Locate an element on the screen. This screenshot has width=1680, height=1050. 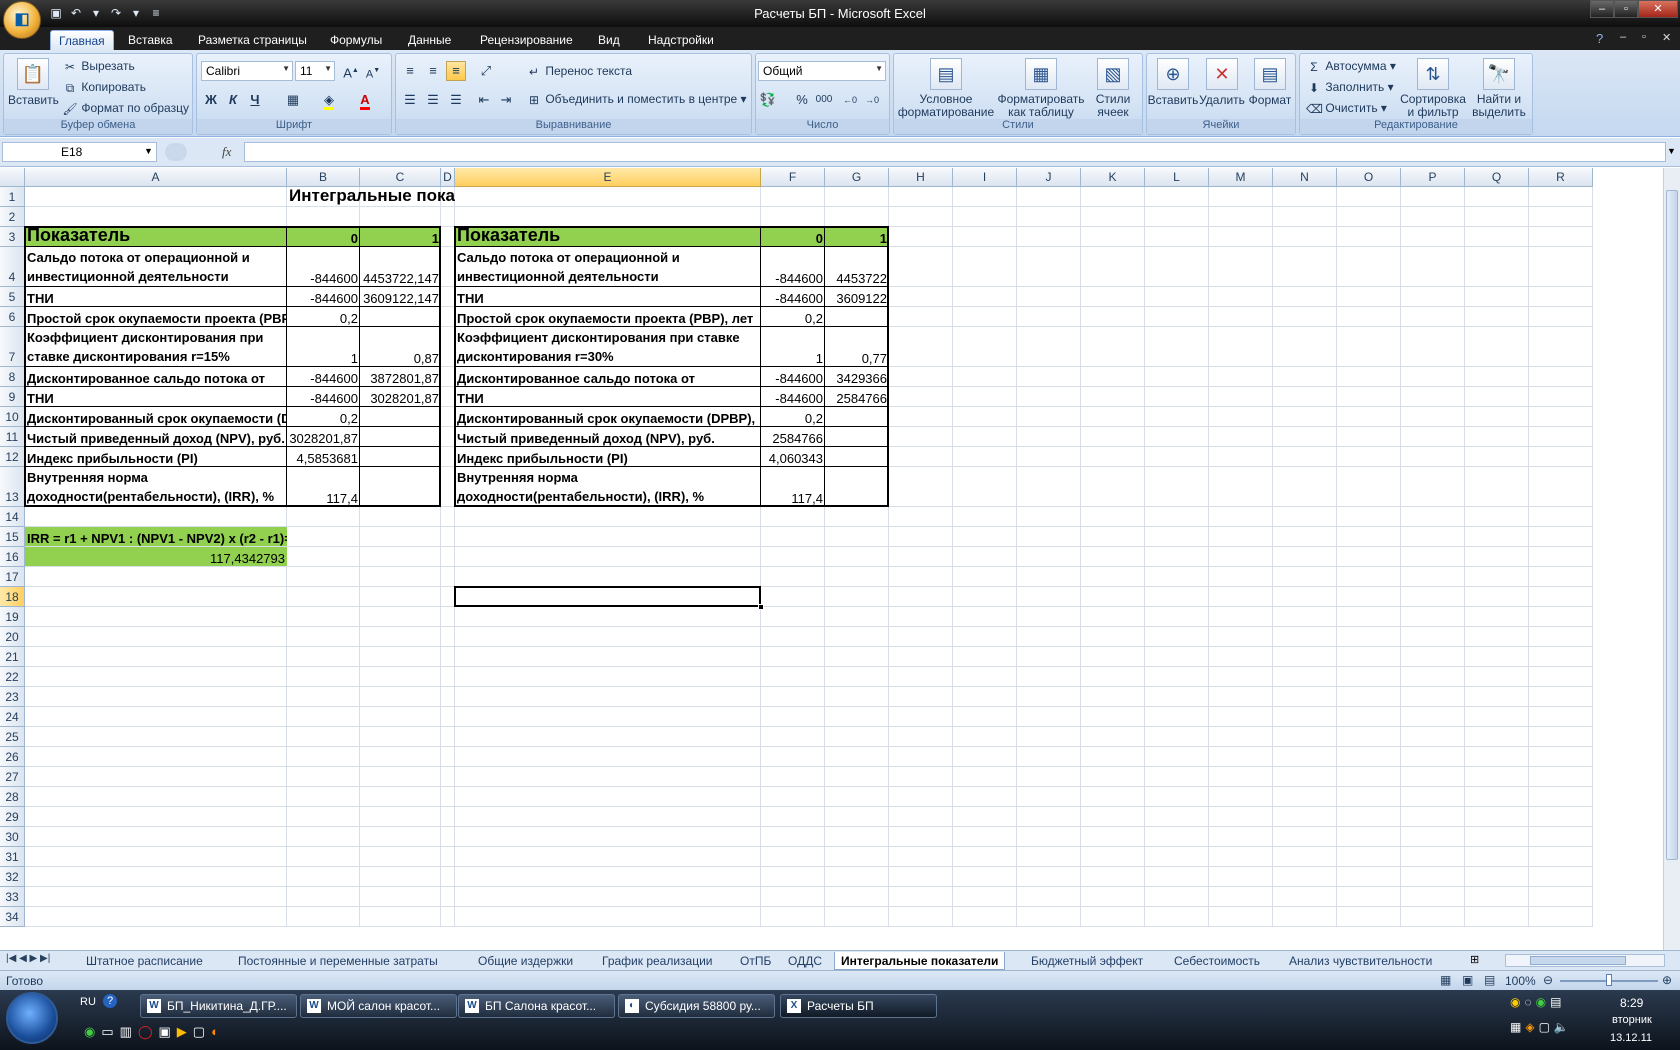
row-header-17: 17 is located at coordinates (12, 577).